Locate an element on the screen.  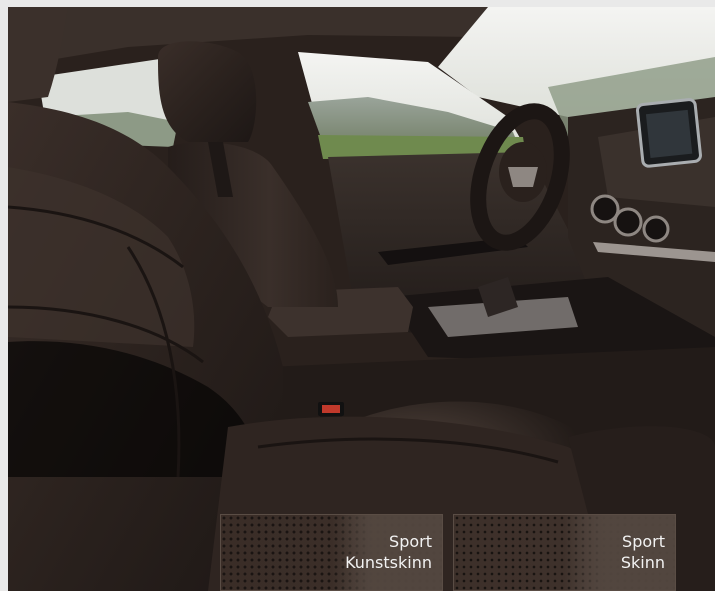
swatch-label-line2: Kunstskinn is located at coordinates (388, 562).